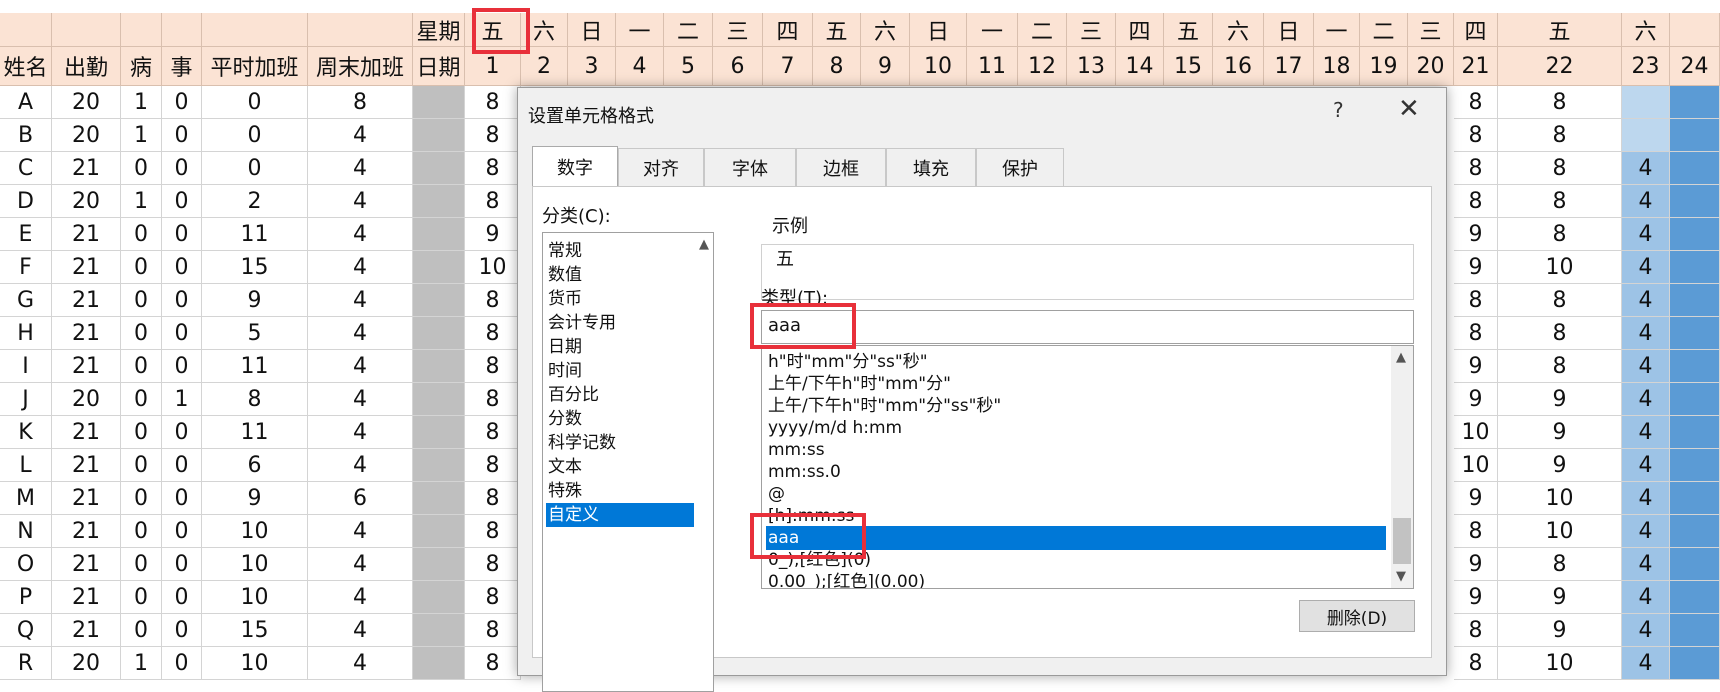  Describe the element at coordinates (26, 234) in the screenshot. I see `table-cell: E` at that location.